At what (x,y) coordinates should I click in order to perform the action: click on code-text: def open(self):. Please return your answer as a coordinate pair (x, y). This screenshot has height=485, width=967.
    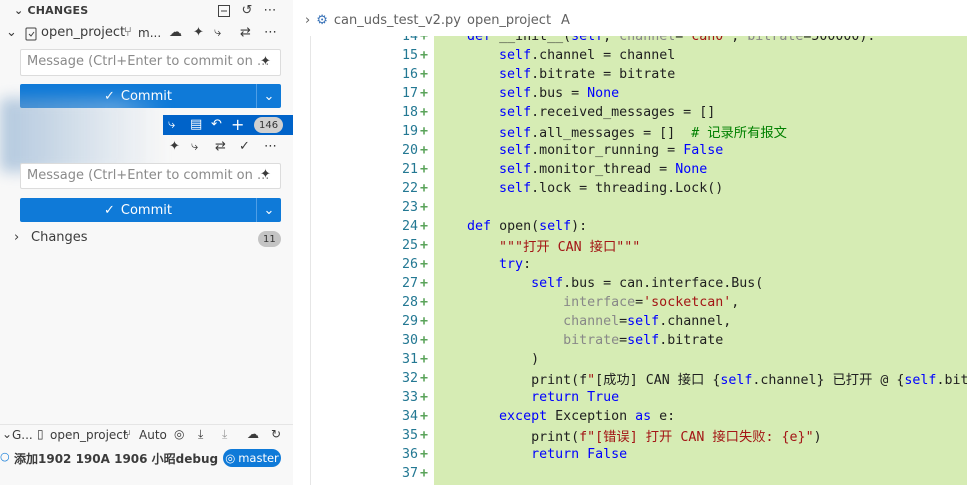
    Looking at the image, I should click on (511, 226).